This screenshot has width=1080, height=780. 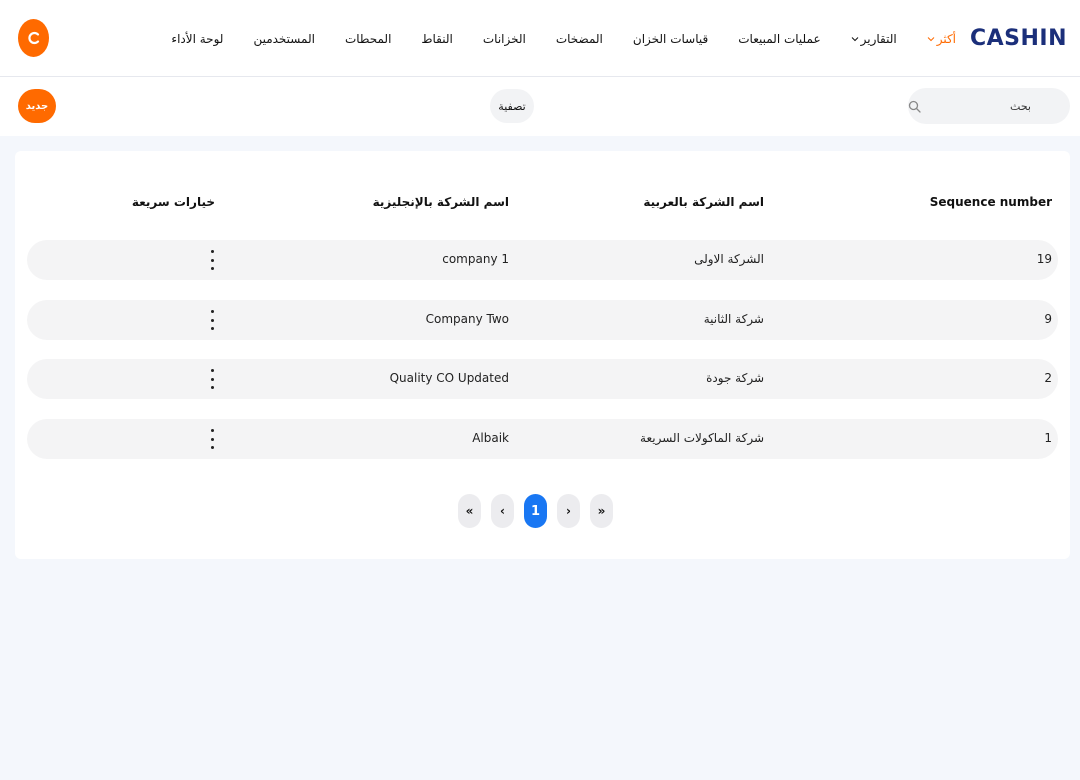 What do you see at coordinates (579, 39) in the screenshot?
I see `nav-pumps: المضخات` at bounding box center [579, 39].